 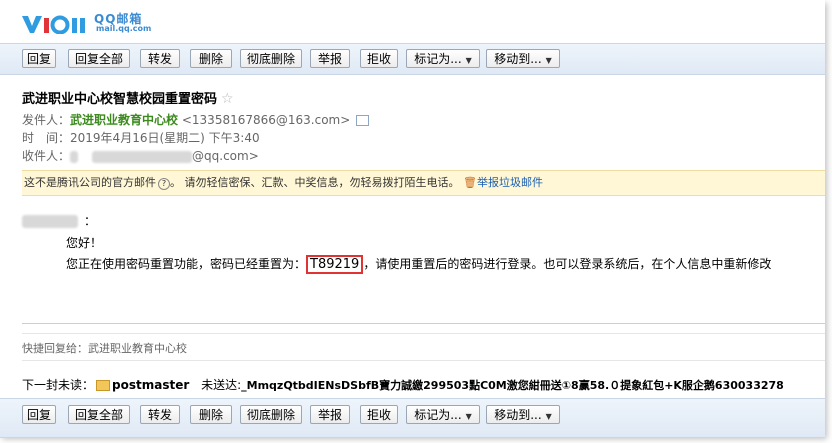 What do you see at coordinates (227, 99) in the screenshot?
I see `star-icon: ☆` at bounding box center [227, 99].